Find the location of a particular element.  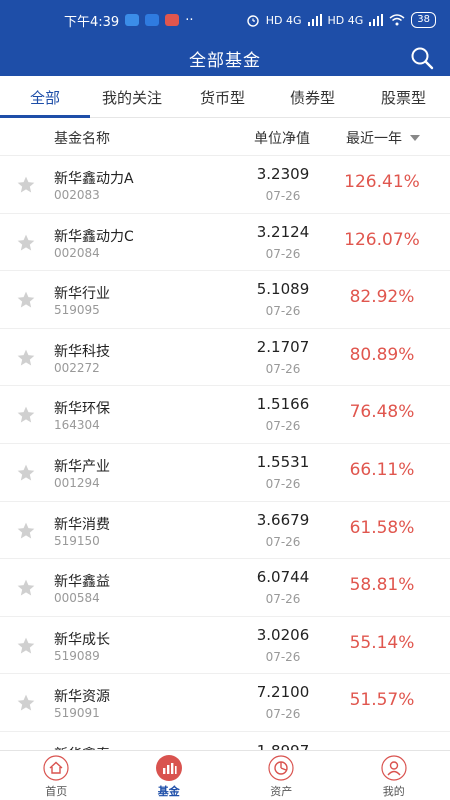

fund-nav: 6.0744 is located at coordinates (283, 577).